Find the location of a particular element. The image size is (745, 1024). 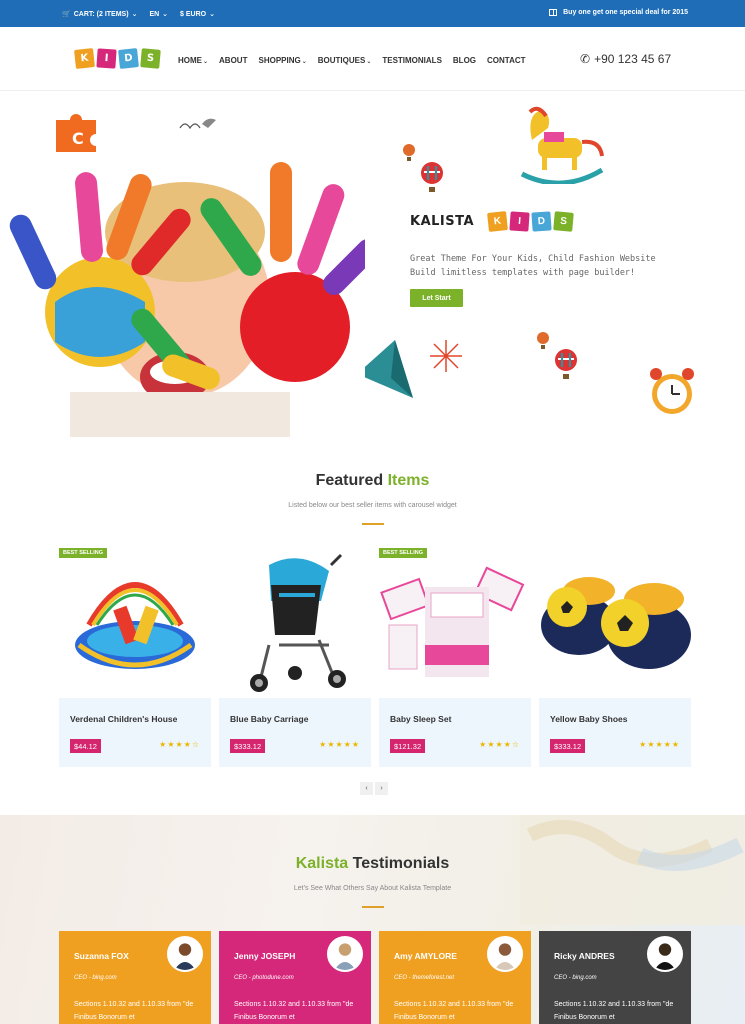

testimonial-name: Jenny JOSEPH is located at coordinates (265, 956).